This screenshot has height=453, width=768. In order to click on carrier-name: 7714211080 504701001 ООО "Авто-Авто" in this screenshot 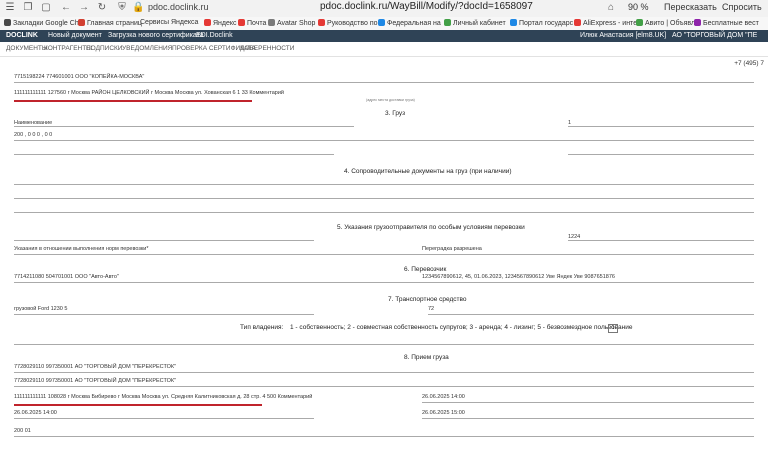, I will do `click(66, 277)`.